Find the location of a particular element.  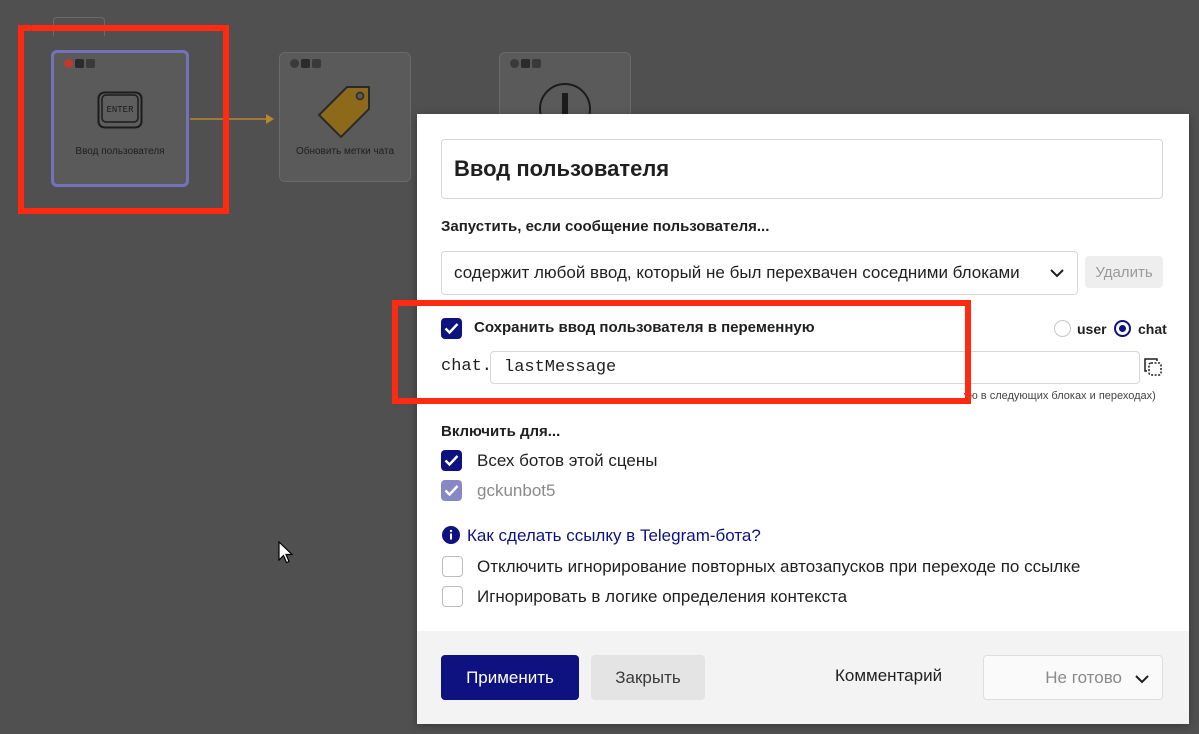

panel-footer: Применить Закрыть Комментарий Не готово is located at coordinates (803, 677).